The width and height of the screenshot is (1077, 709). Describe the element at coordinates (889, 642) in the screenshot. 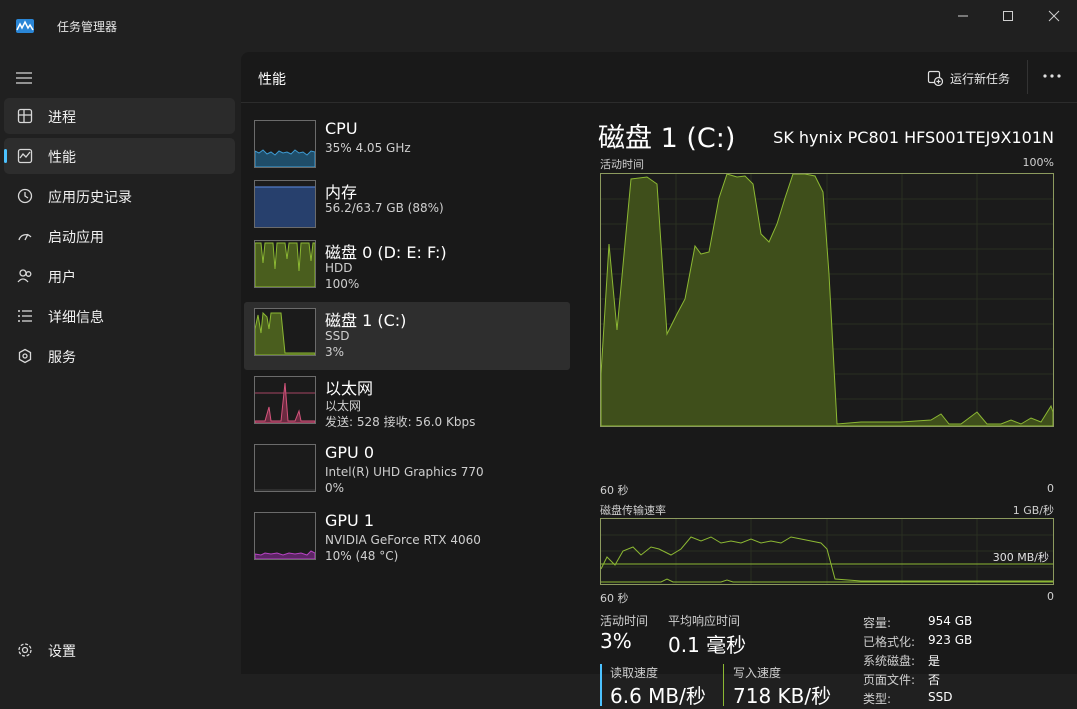

I see `formatted-label: 已格式化:` at that location.